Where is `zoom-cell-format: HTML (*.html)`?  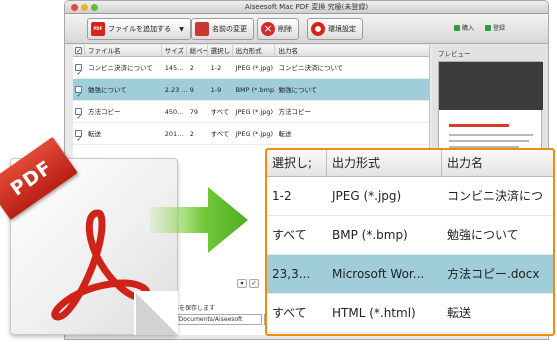 zoom-cell-format: HTML (*.html) is located at coordinates (384, 313).